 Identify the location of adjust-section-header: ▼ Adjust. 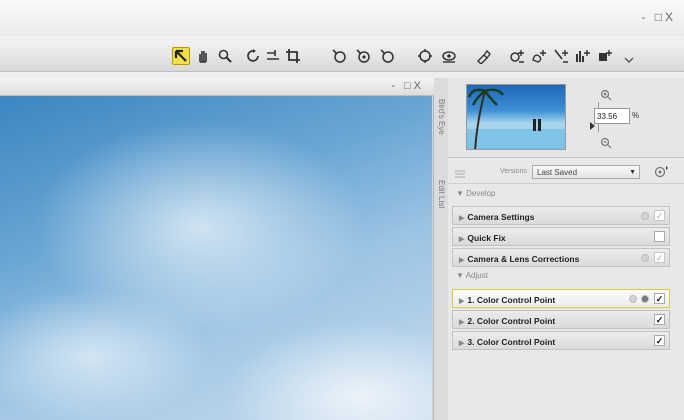
(566, 275).